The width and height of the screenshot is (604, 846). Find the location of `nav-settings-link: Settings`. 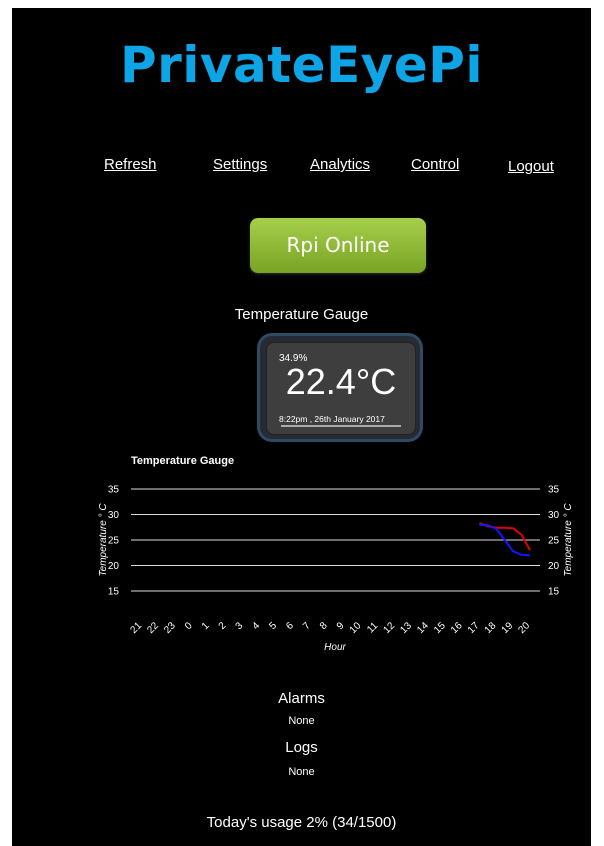

nav-settings-link: Settings is located at coordinates (240, 164).